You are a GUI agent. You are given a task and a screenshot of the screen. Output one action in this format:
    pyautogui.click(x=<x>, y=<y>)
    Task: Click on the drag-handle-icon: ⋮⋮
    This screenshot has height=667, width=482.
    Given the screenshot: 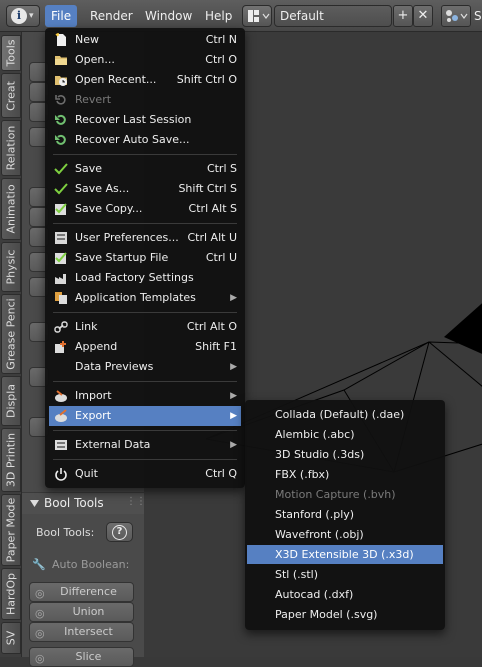 What is the action you would take?
    pyautogui.click(x=136, y=501)
    